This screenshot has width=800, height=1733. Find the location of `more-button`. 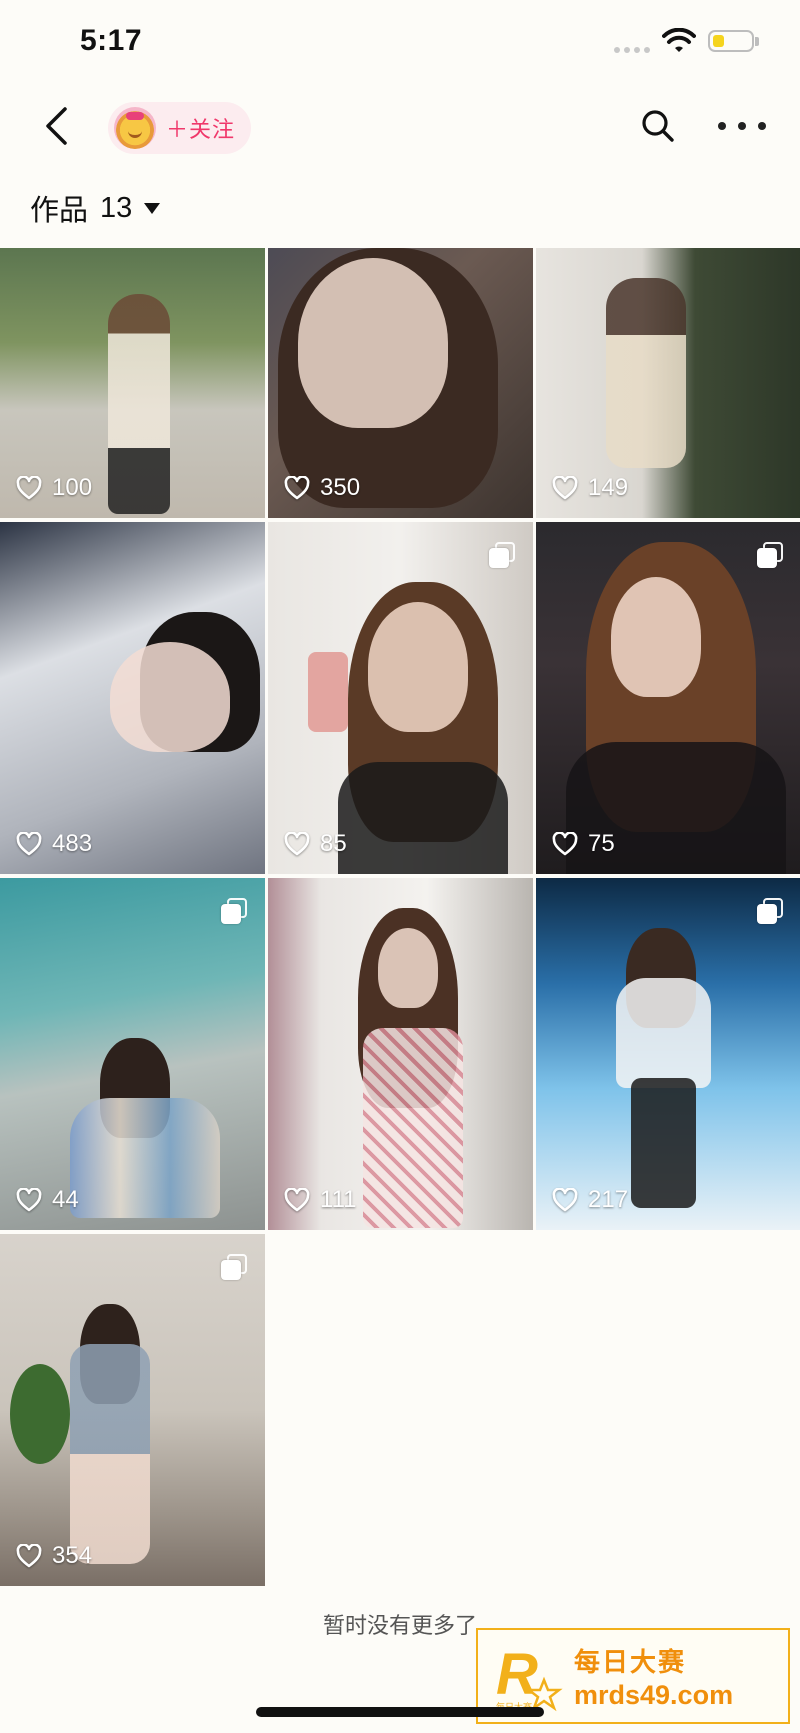

more-button is located at coordinates (742, 126).